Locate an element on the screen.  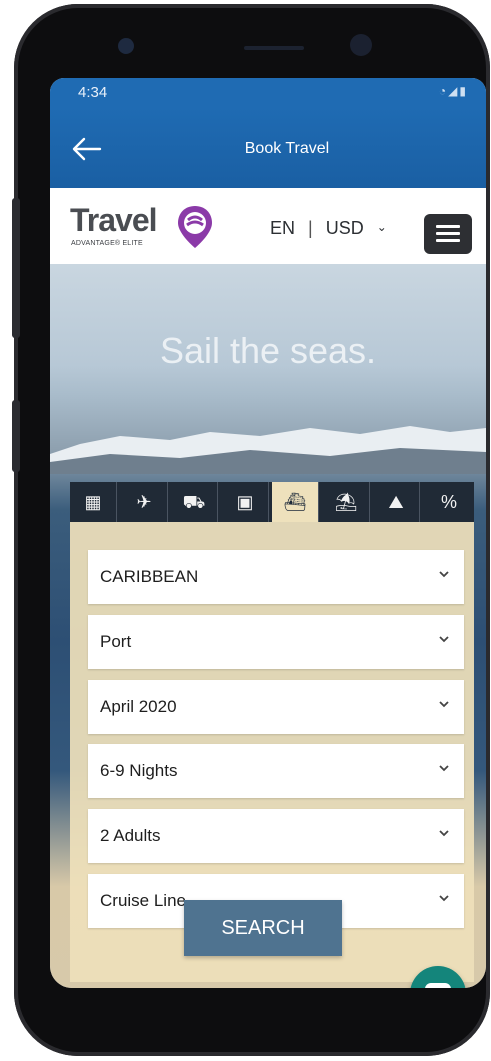
port-select: Port is located at coordinates (276, 642).